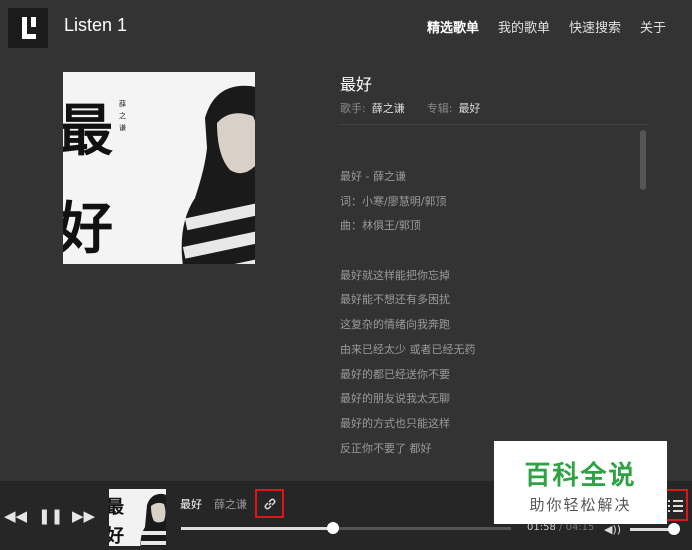 The image size is (692, 550). I want to click on lyric-line: 词：小寒/廖慧明/郭顶, so click(393, 201).